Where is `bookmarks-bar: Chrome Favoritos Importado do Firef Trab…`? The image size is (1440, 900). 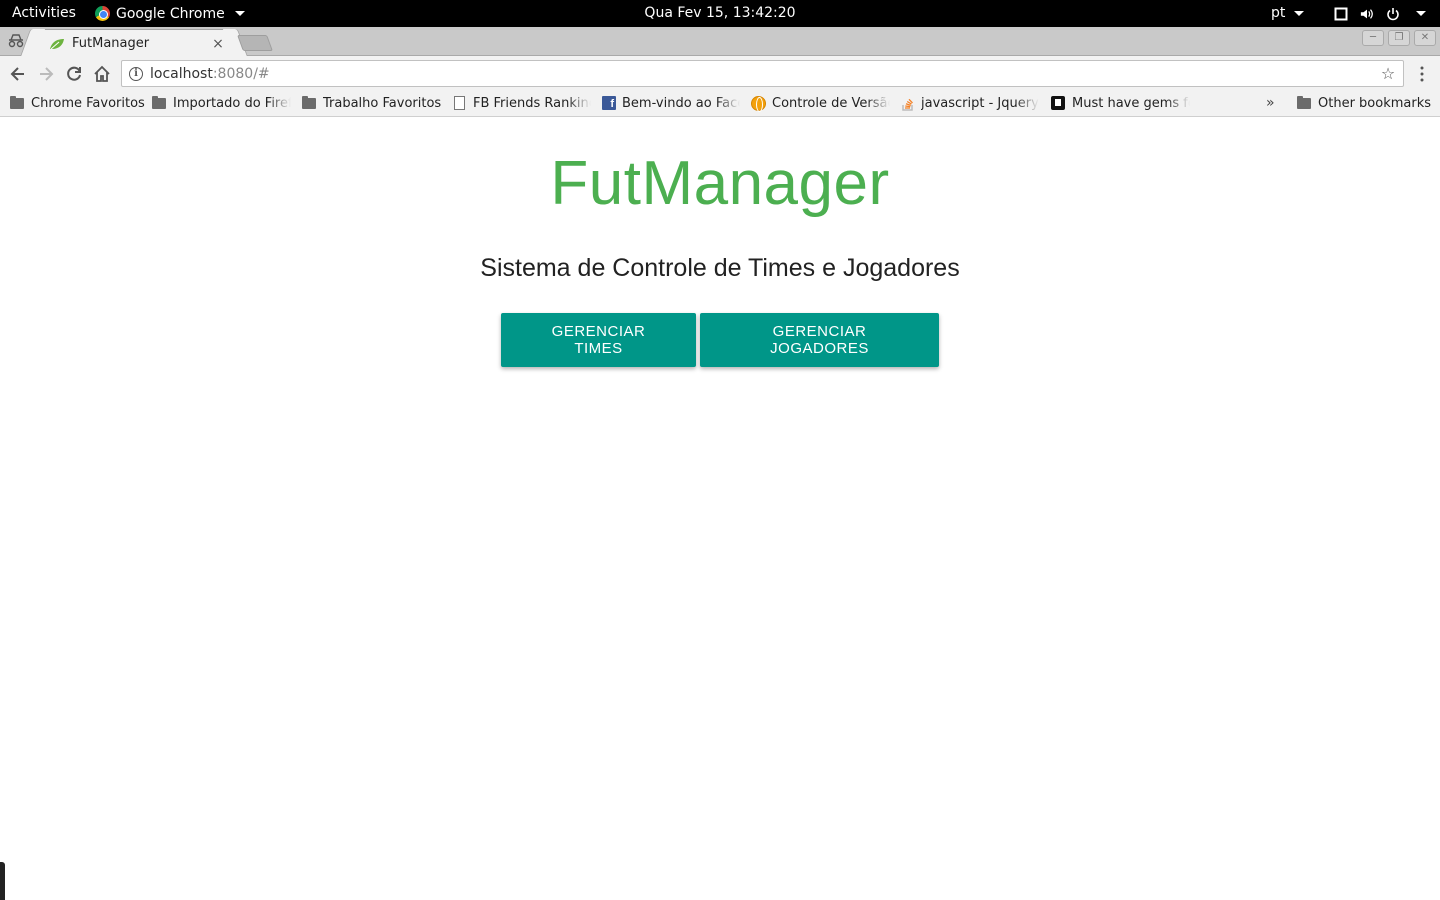
bookmarks-bar: Chrome Favoritos Importado do Firef Trab… is located at coordinates (720, 104).